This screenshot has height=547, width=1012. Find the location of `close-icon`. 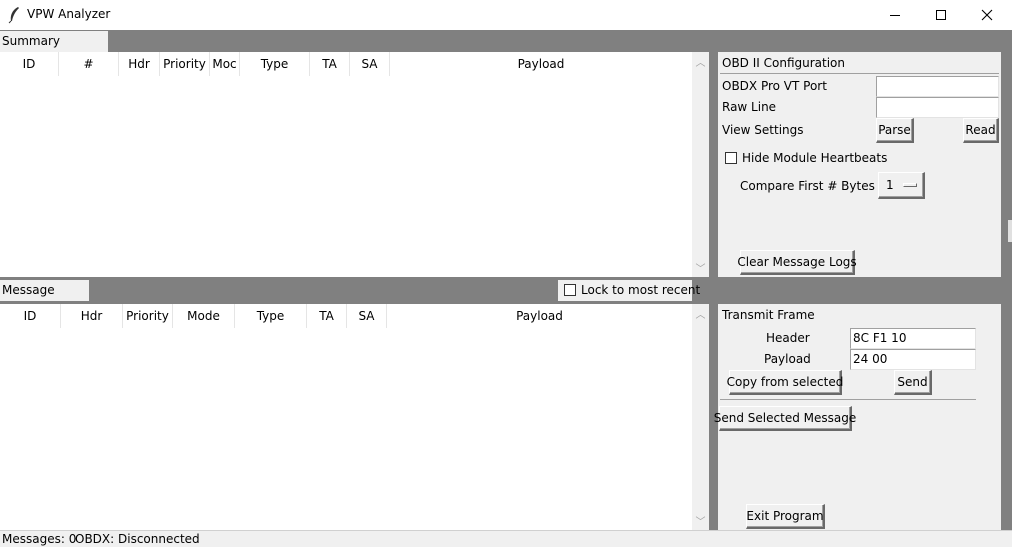

close-icon is located at coordinates (987, 15).